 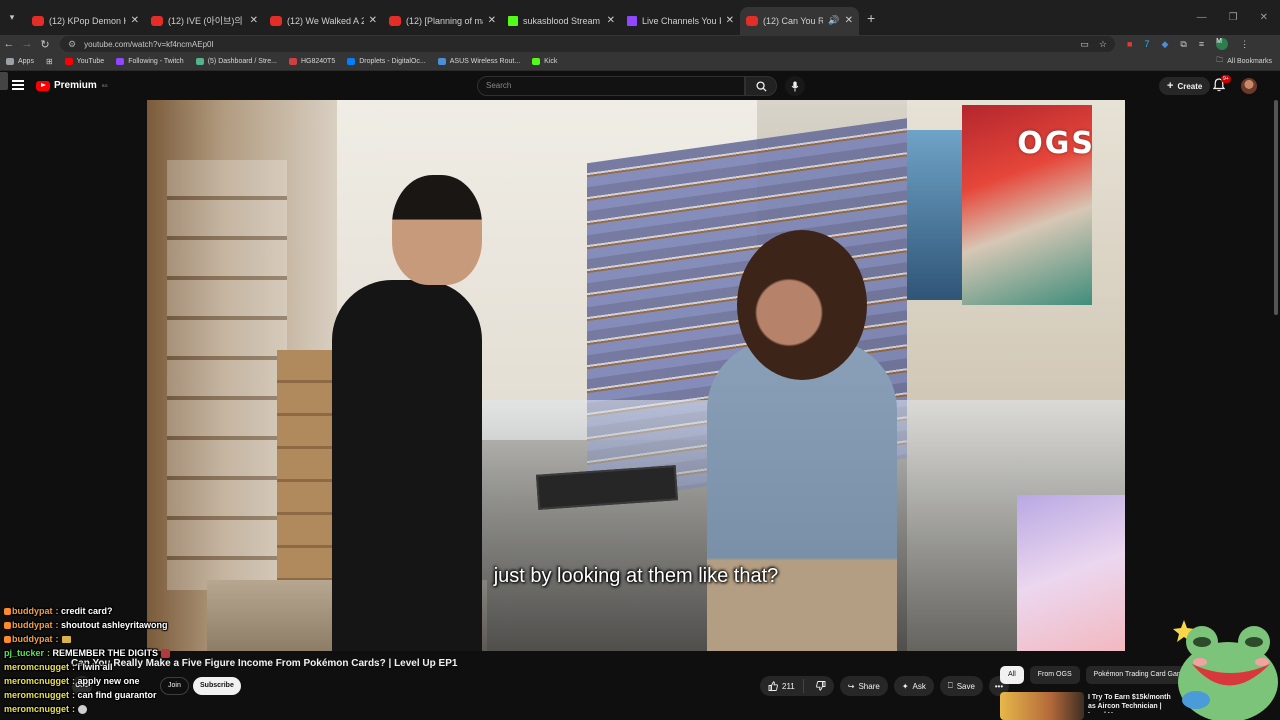 I want to click on bookmark-twitch: Following - Twitch, so click(x=150, y=61).